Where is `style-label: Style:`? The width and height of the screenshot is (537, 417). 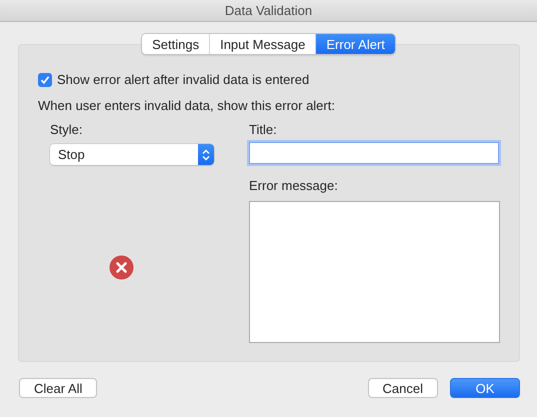 style-label: Style: is located at coordinates (67, 130).